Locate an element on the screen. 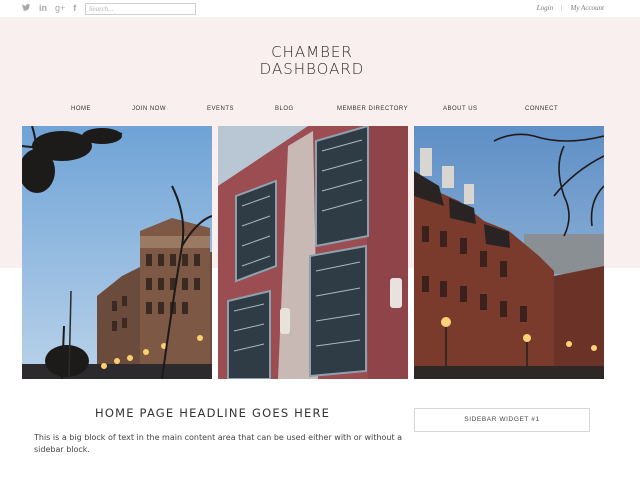 The image size is (640, 480). sidebar-widget: SIDEBAR WIDGET #1 is located at coordinates (502, 420).